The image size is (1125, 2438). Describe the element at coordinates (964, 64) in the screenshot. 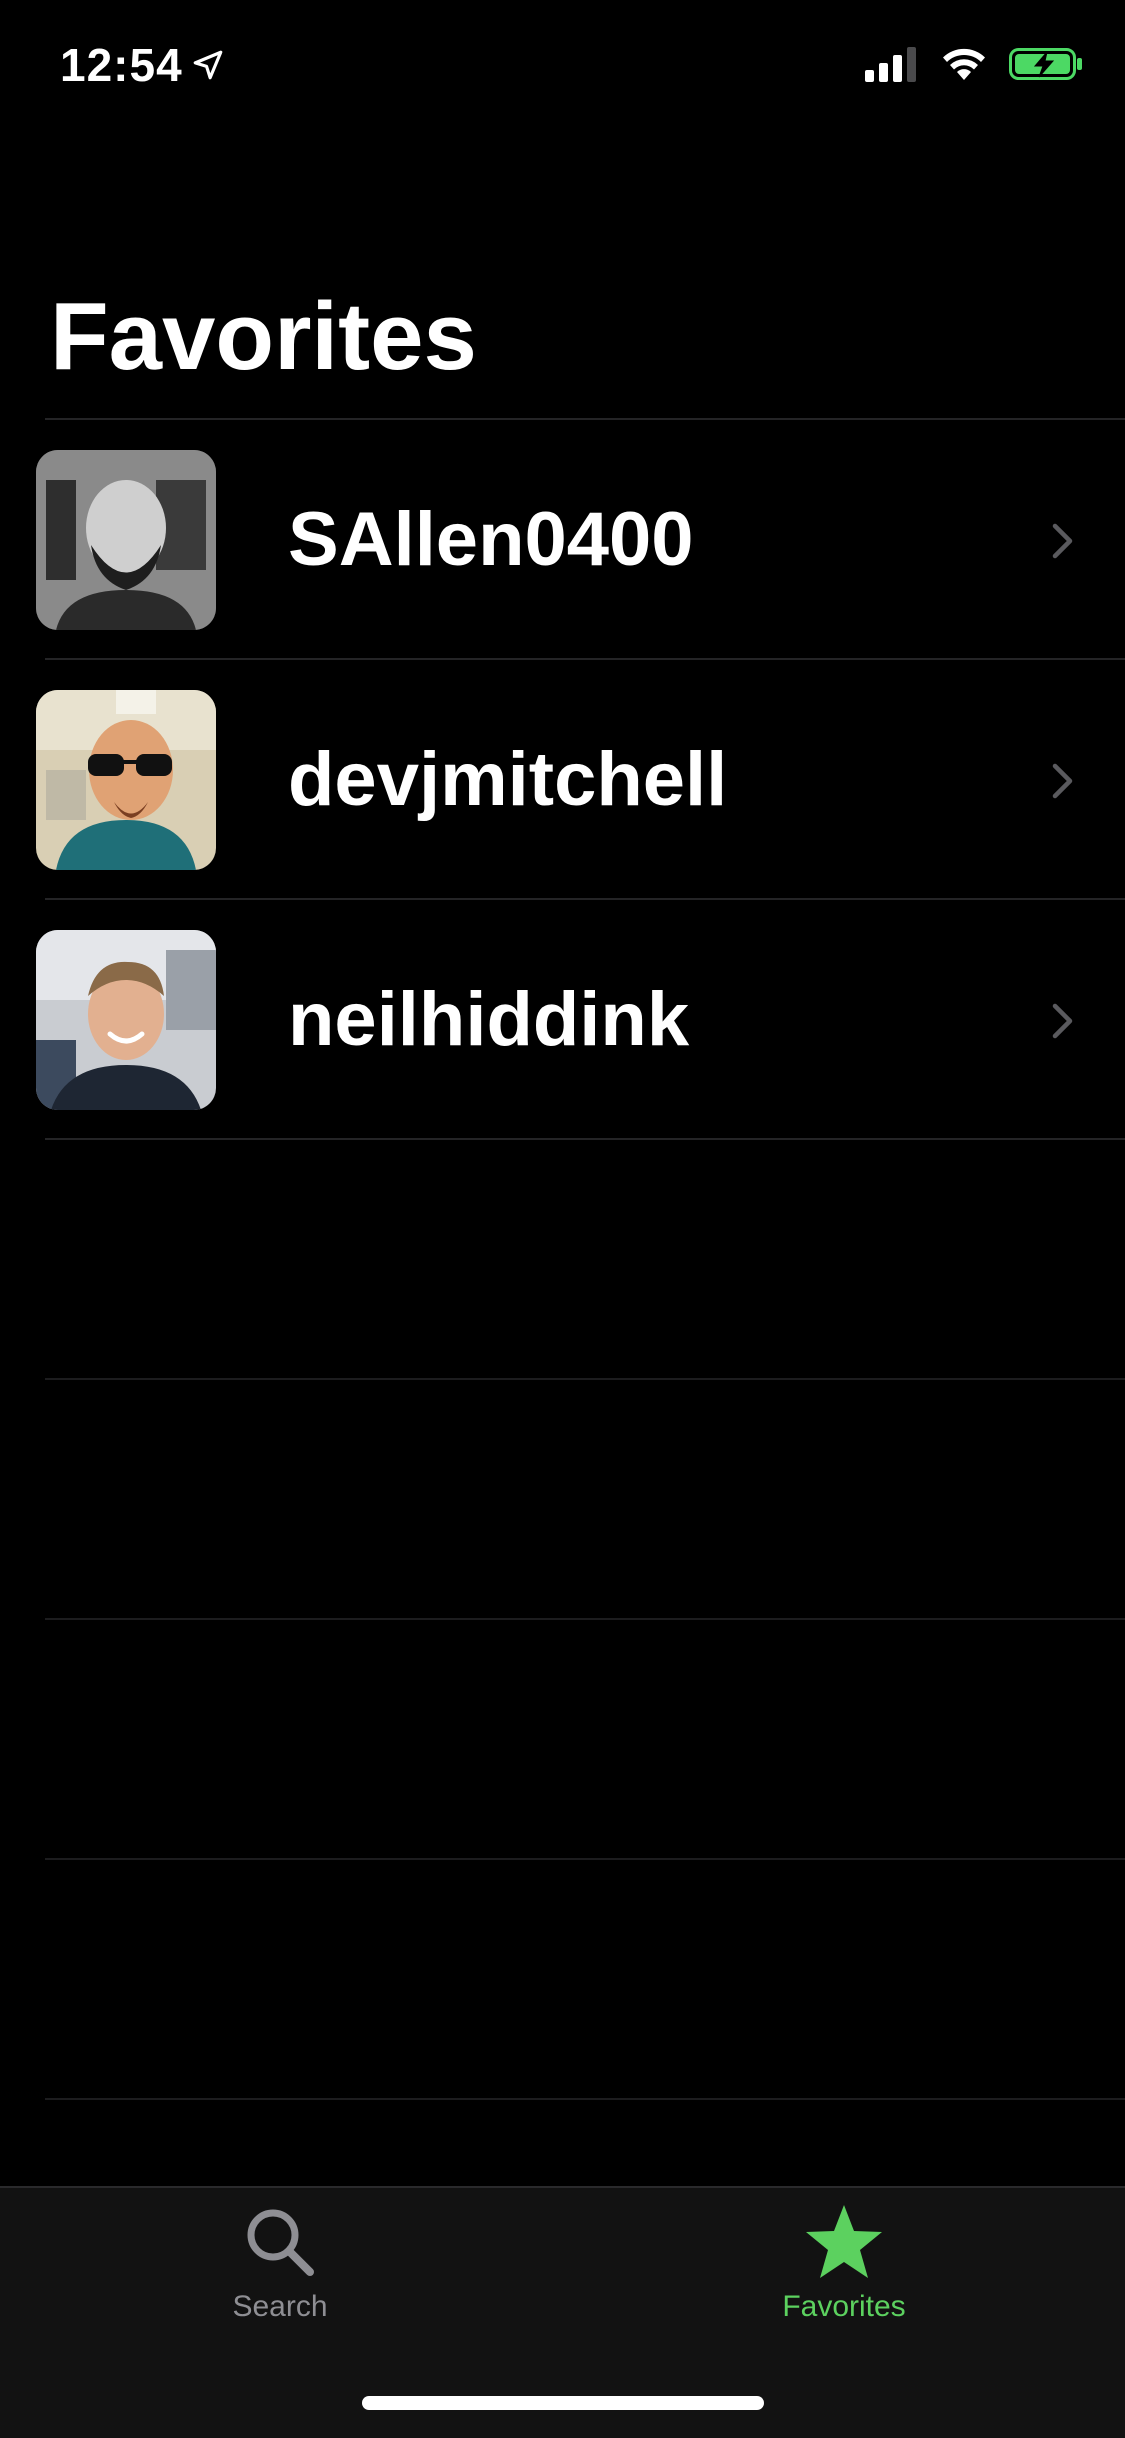

I see `wifi-icon` at that location.